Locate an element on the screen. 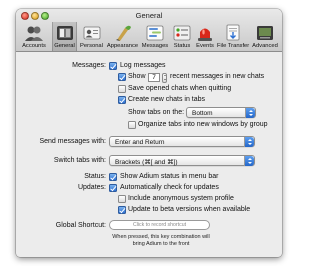 The image size is (320, 266). toolbar-item-general: General is located at coordinates (64, 36).